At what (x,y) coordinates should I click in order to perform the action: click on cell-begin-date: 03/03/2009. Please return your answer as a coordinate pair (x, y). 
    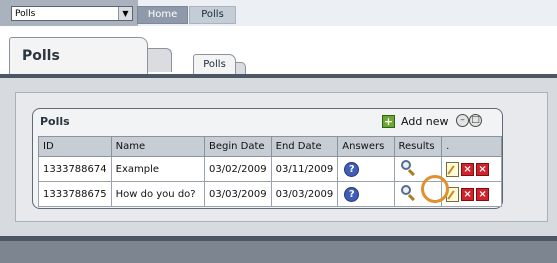
    Looking at the image, I should click on (237, 194).